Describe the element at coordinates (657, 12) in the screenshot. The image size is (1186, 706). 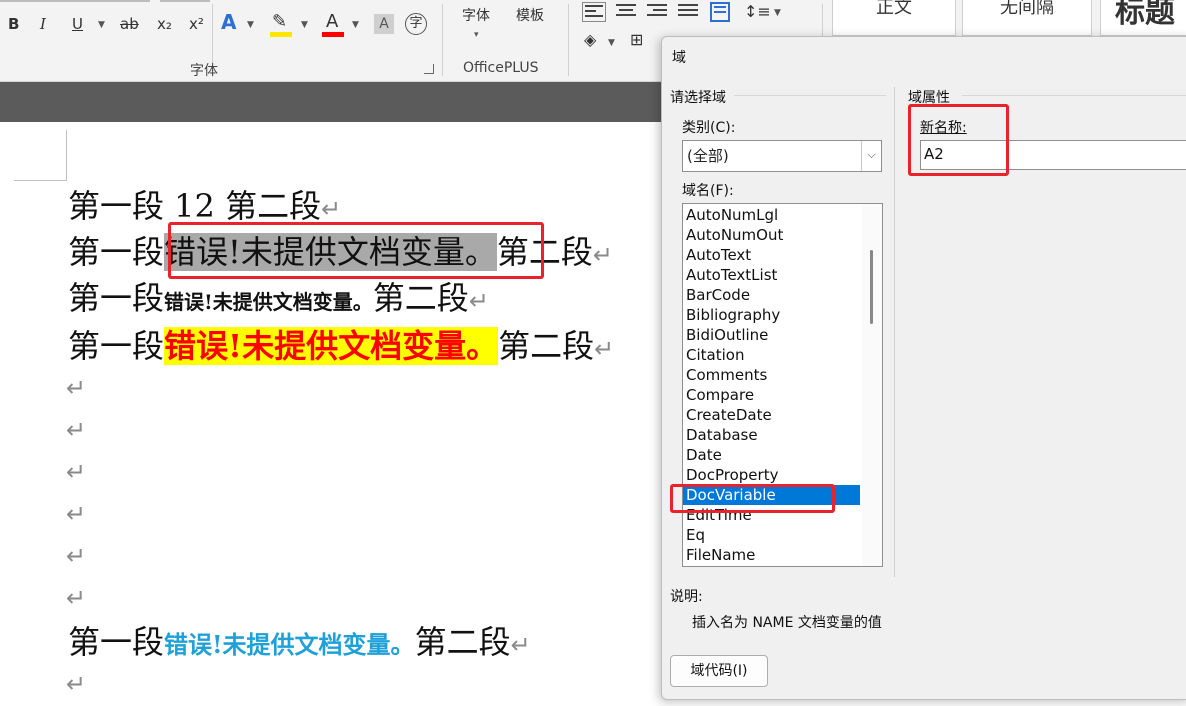
I see `align-right-icon` at that location.